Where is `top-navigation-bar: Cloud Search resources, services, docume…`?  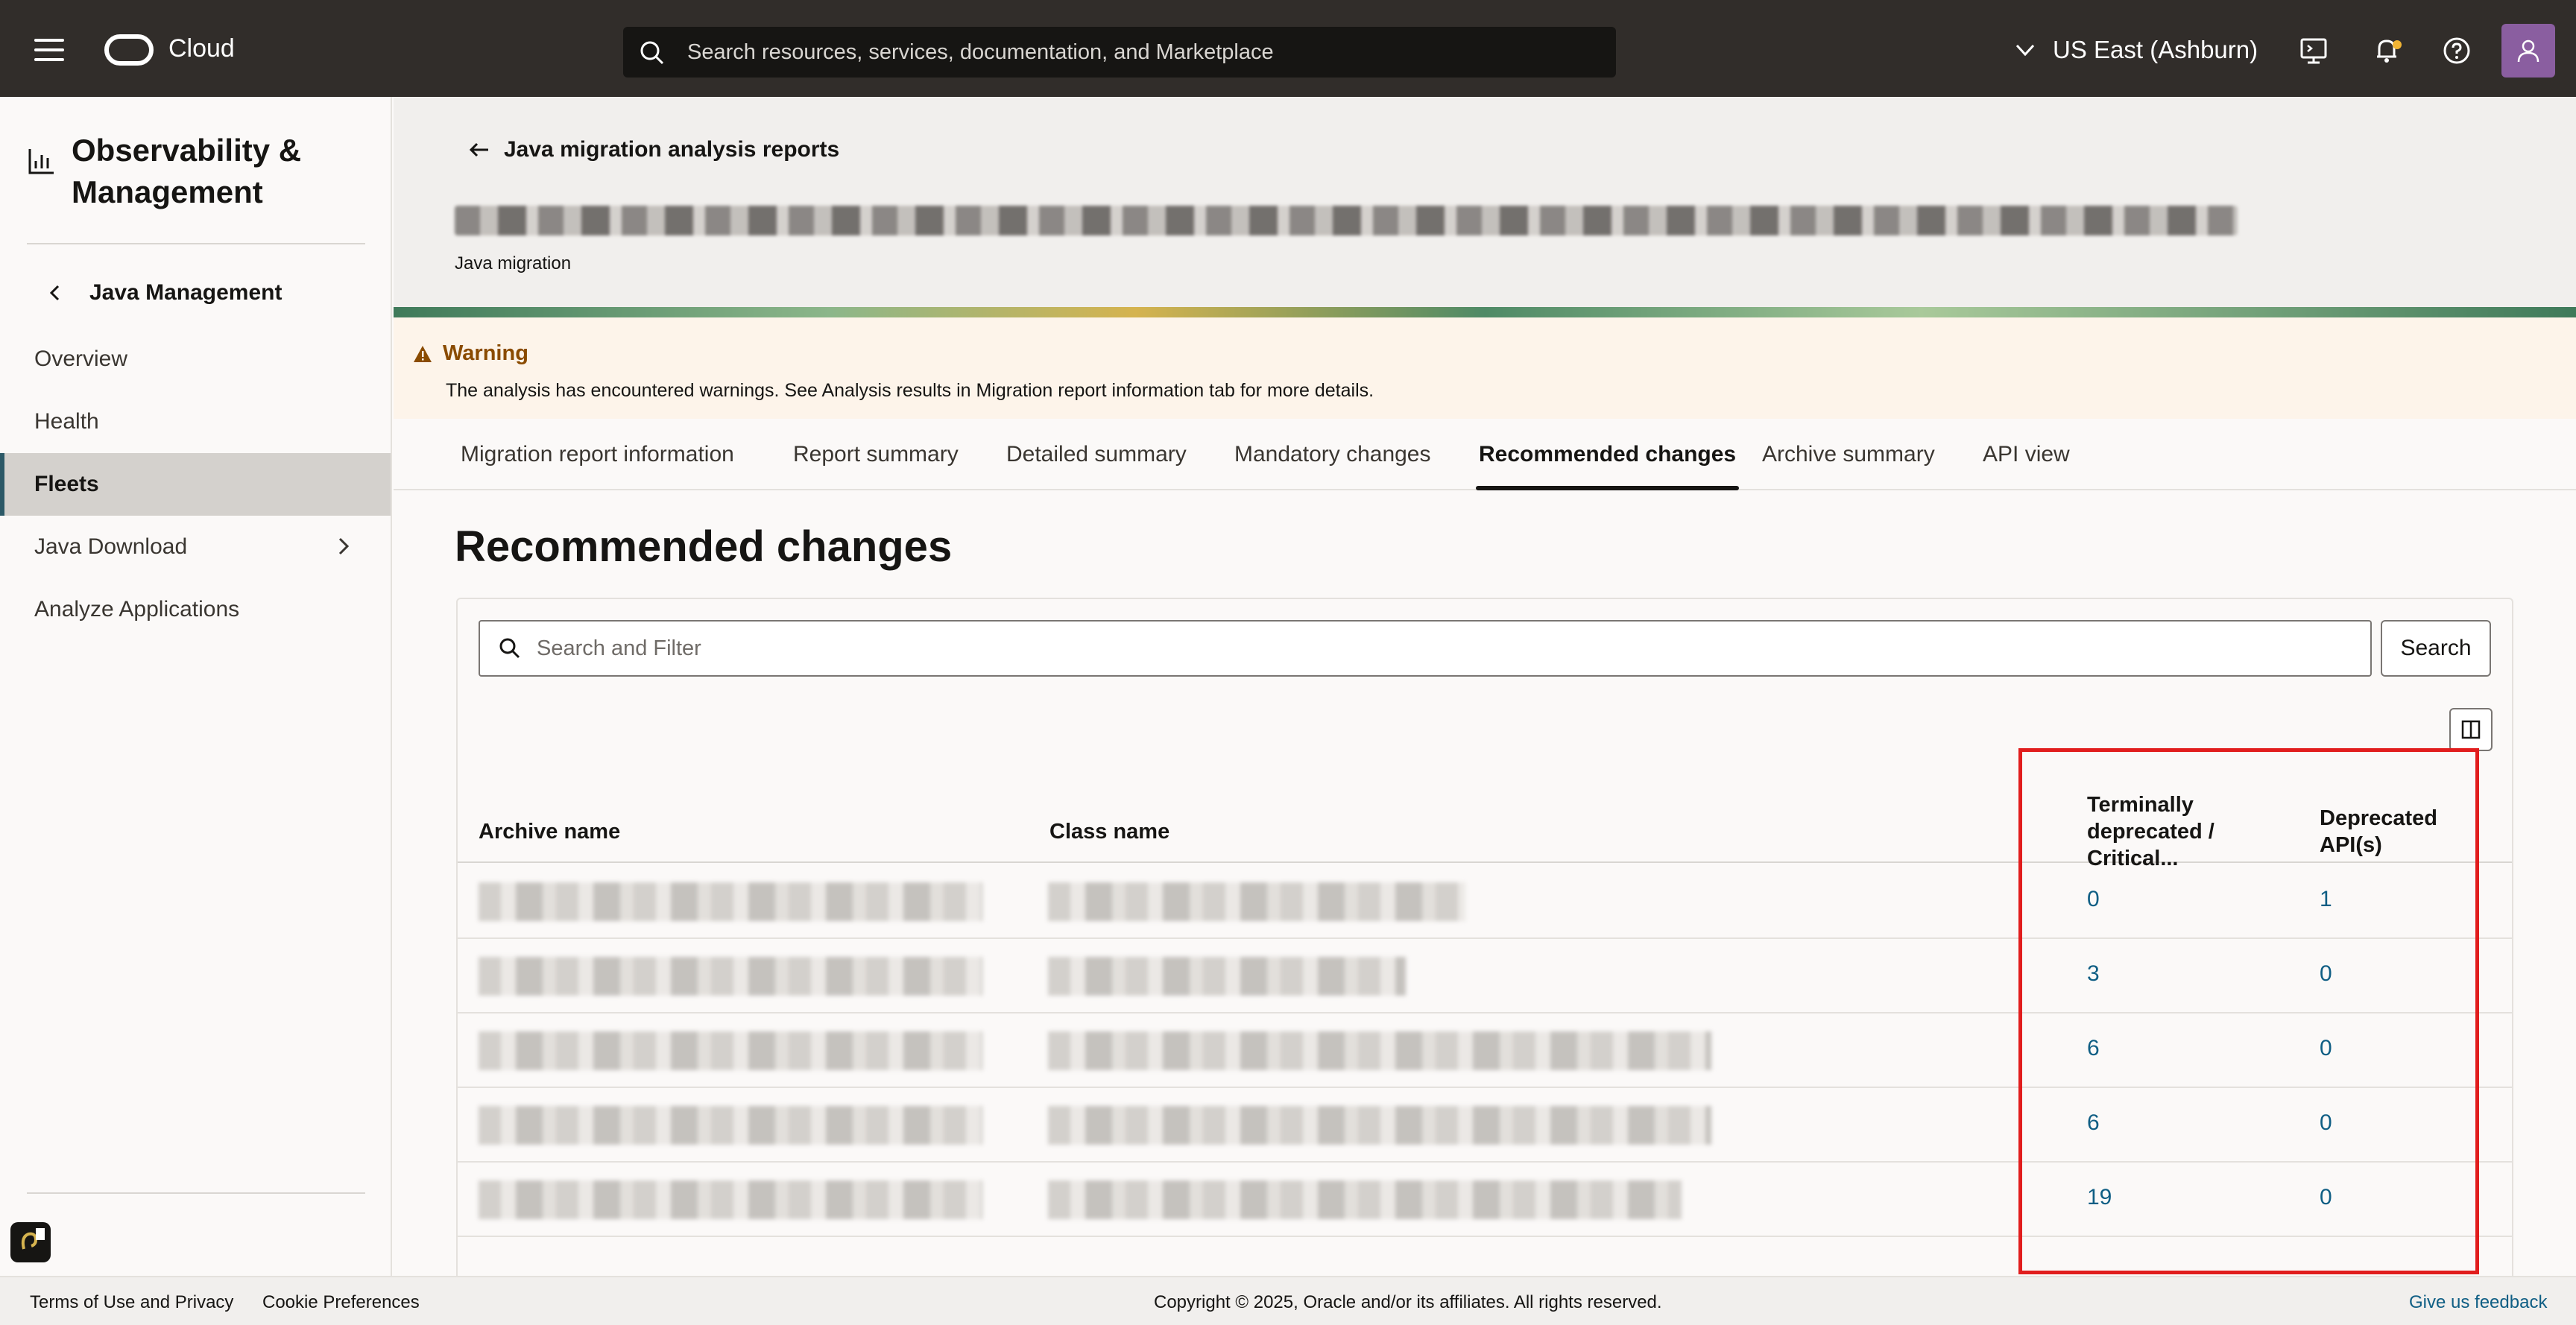 top-navigation-bar: Cloud Search resources, services, docume… is located at coordinates (1288, 48).